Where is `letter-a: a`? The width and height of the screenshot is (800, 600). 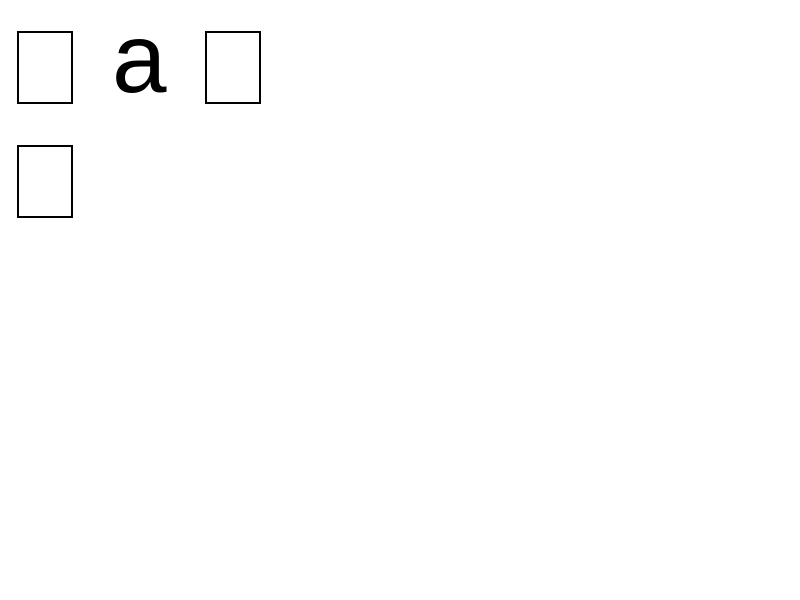
letter-a: a is located at coordinates (139, 58).